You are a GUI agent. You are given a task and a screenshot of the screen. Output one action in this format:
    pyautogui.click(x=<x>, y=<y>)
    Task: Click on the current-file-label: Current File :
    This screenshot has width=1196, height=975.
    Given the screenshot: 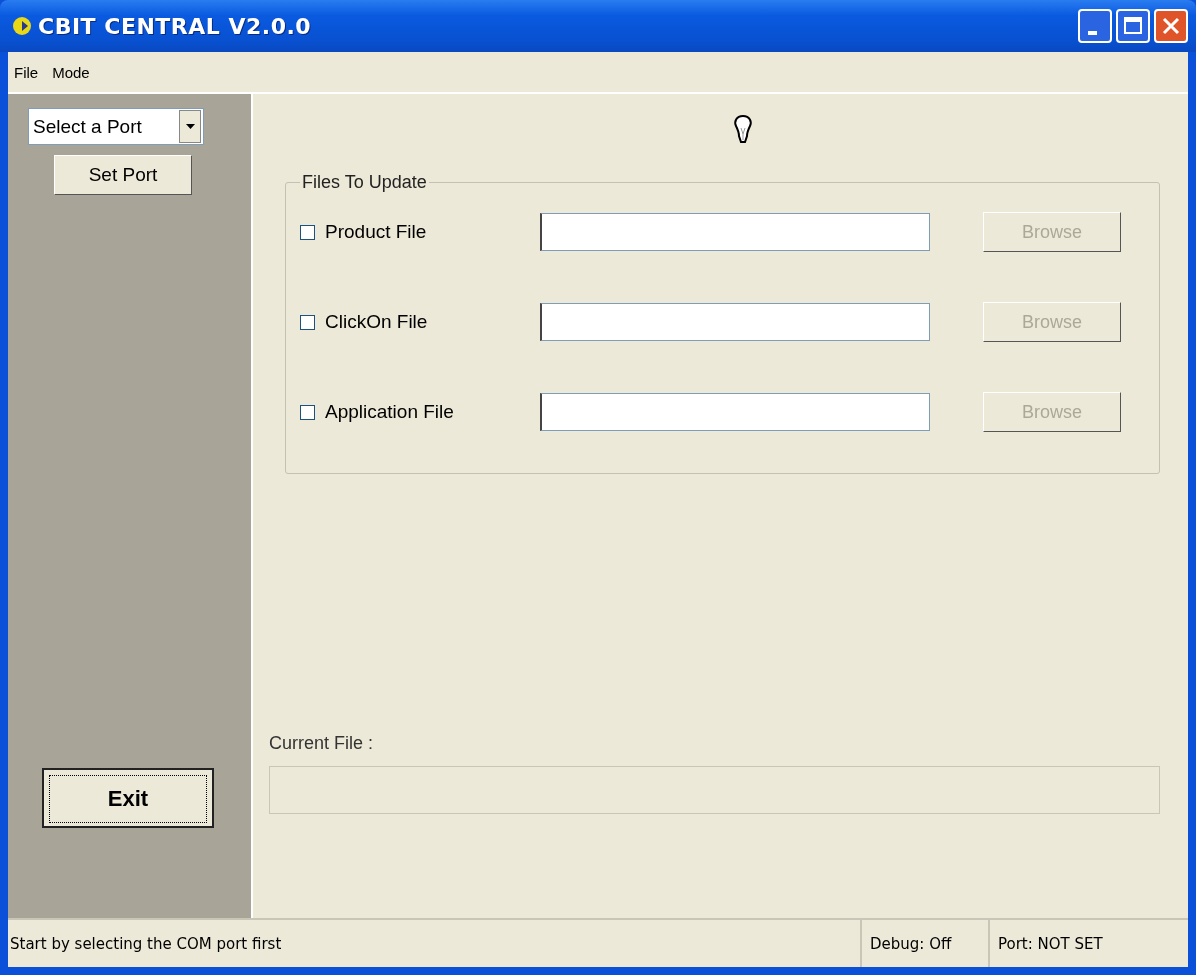 What is the action you would take?
    pyautogui.click(x=322, y=743)
    